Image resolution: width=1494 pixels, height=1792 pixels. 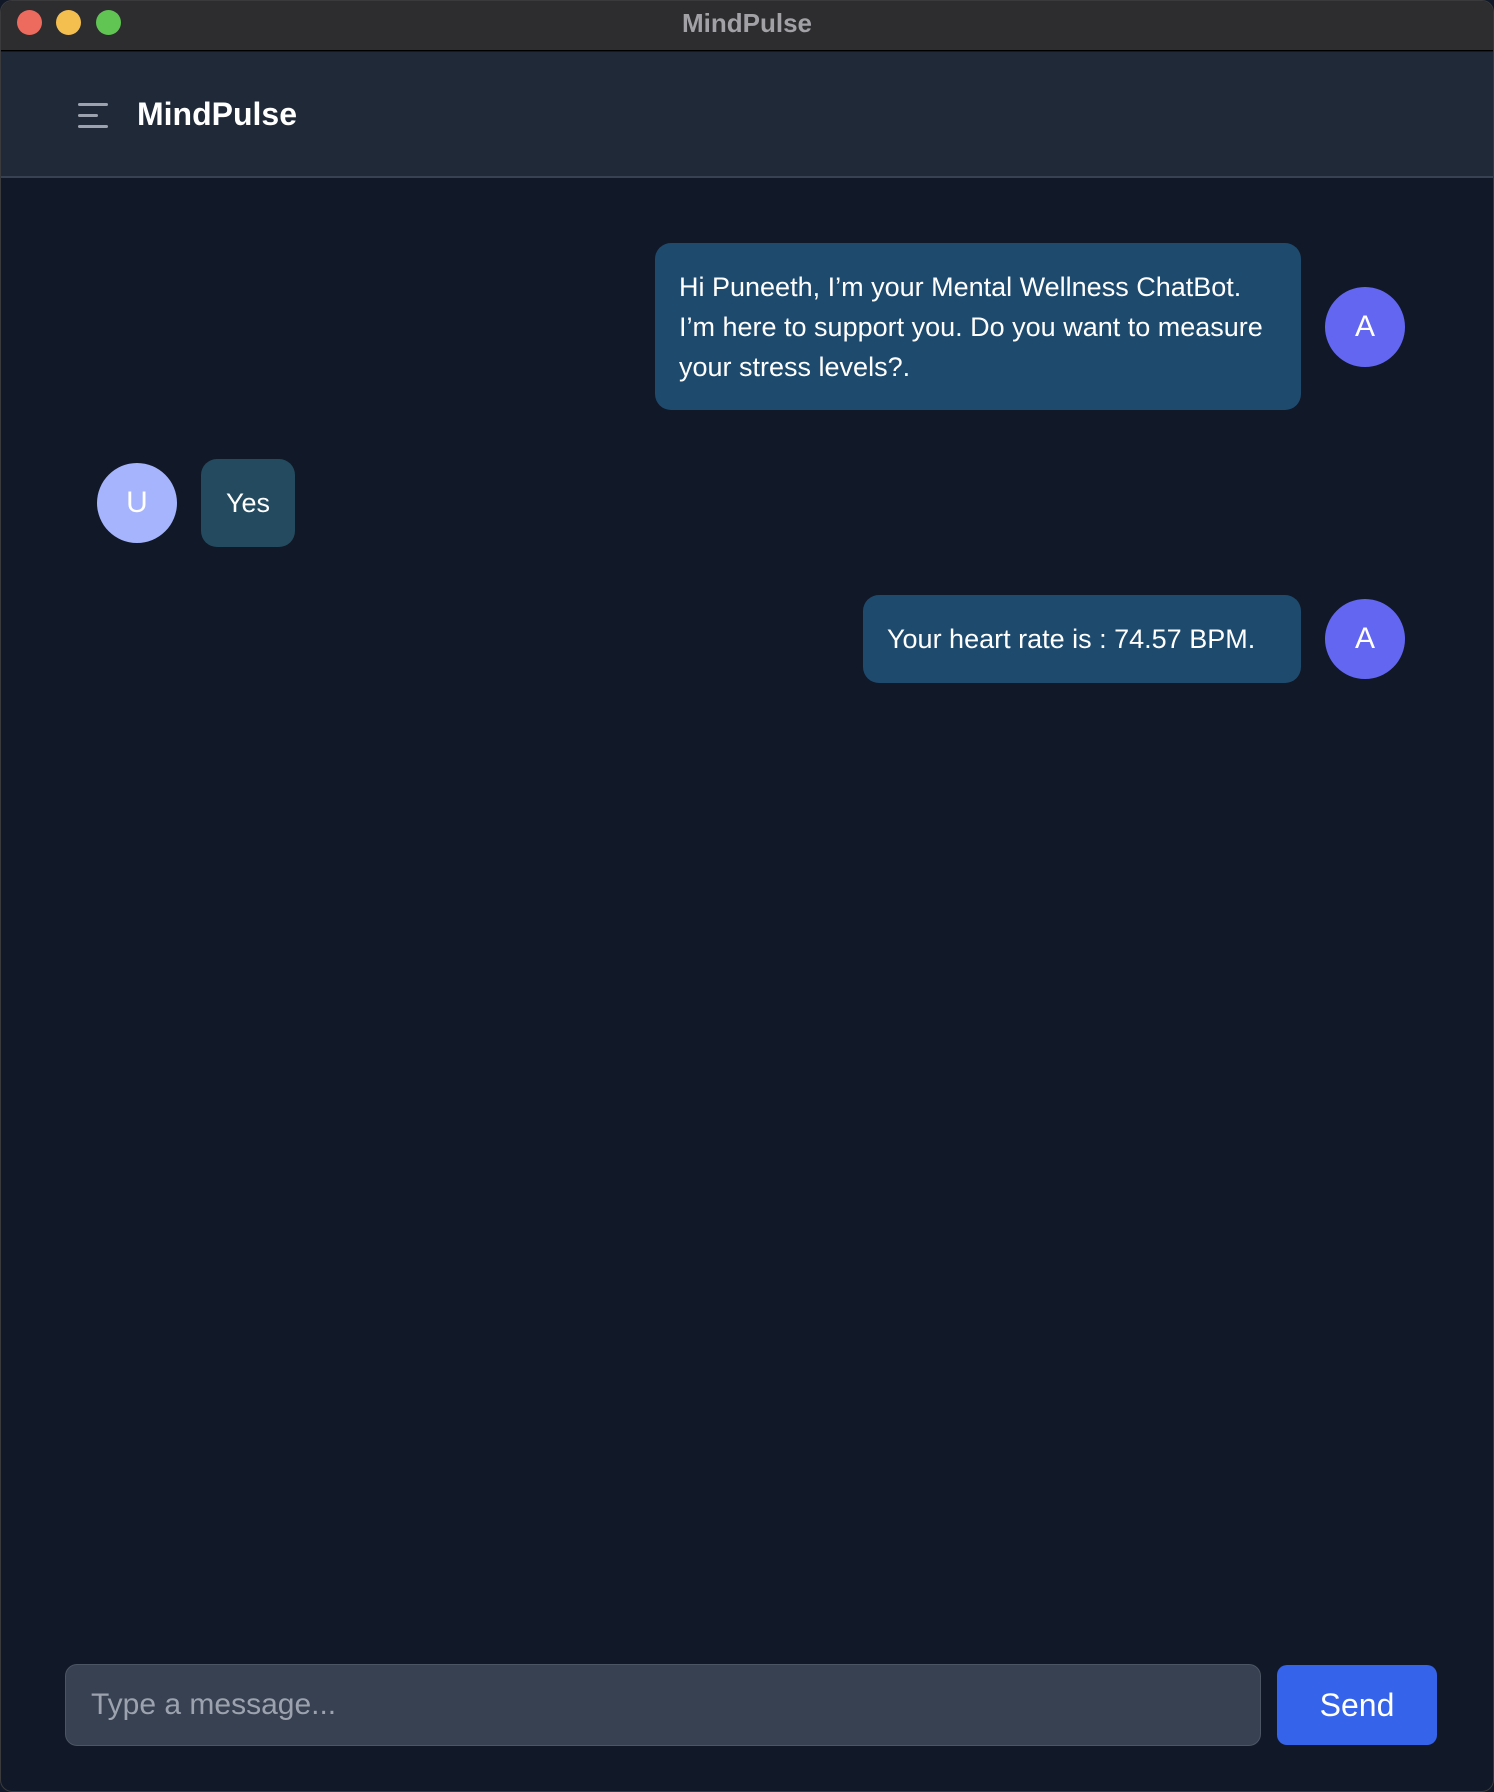 What do you see at coordinates (93, 116) in the screenshot?
I see `hamburger-menu-icon` at bounding box center [93, 116].